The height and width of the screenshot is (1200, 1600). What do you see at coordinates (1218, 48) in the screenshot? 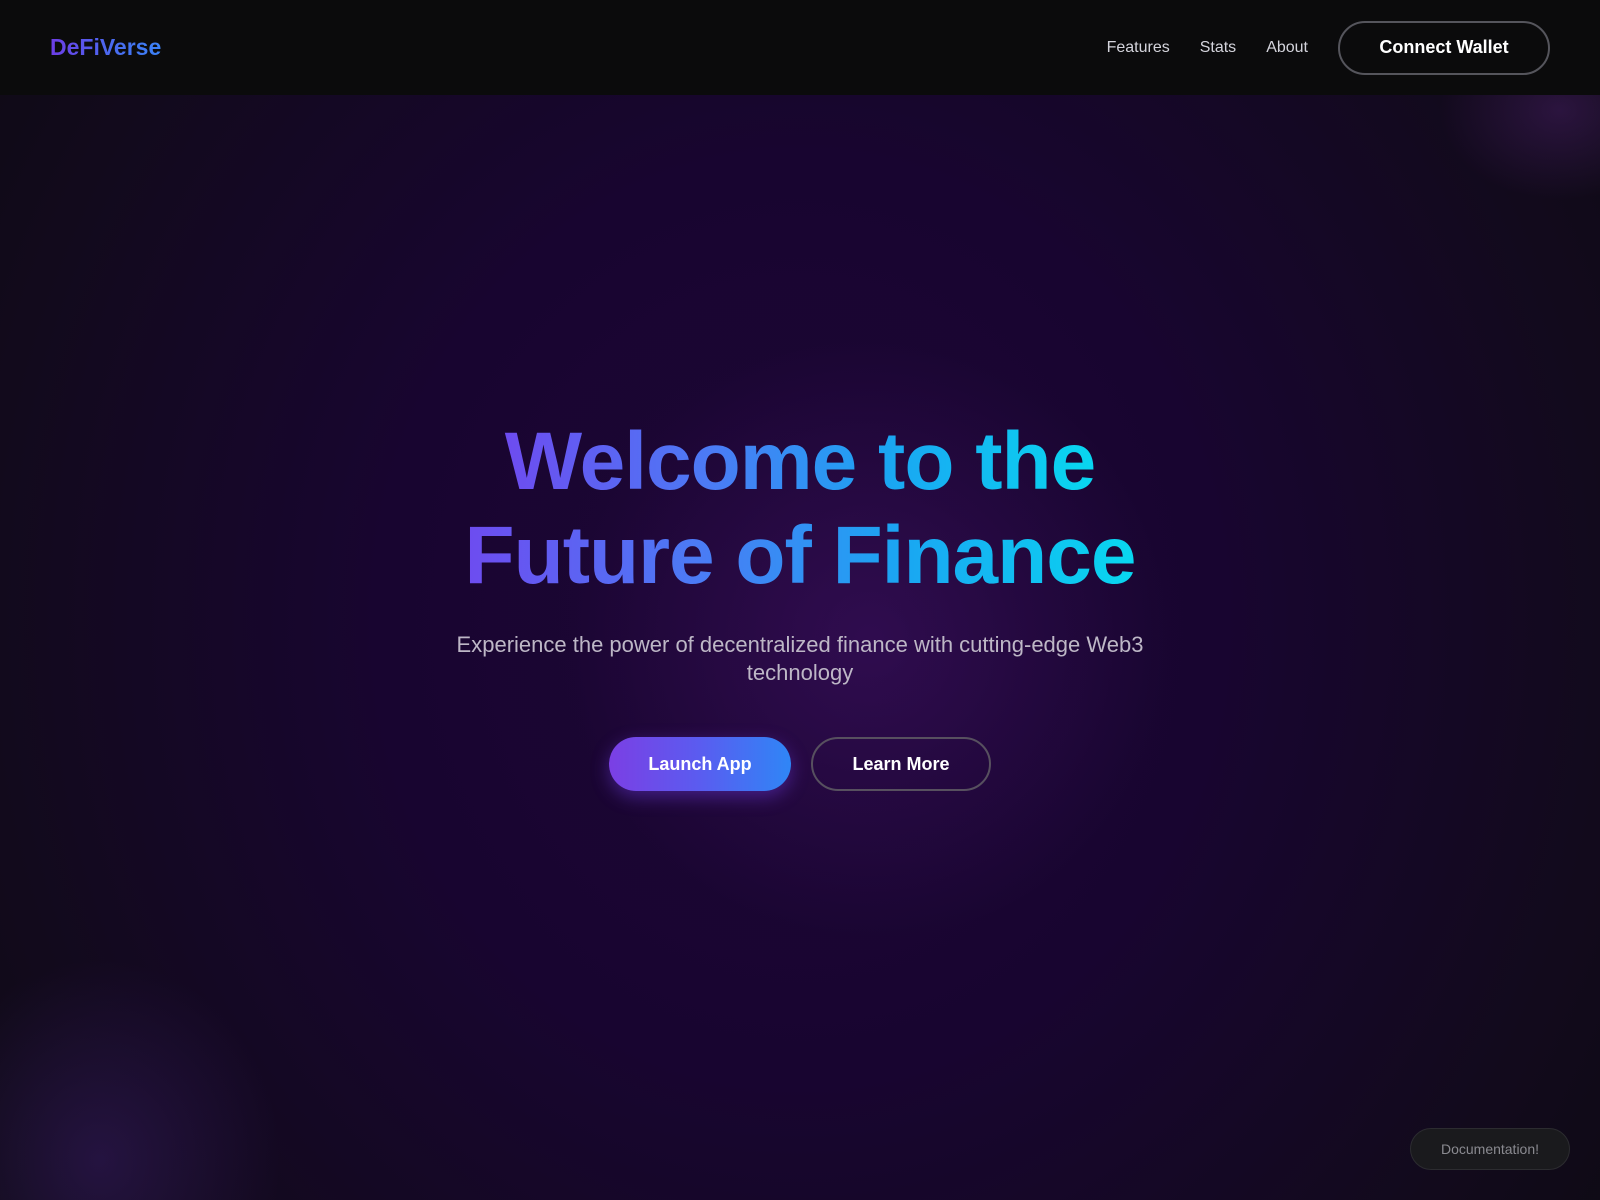
I see `nav-link-stats: Stats` at bounding box center [1218, 48].